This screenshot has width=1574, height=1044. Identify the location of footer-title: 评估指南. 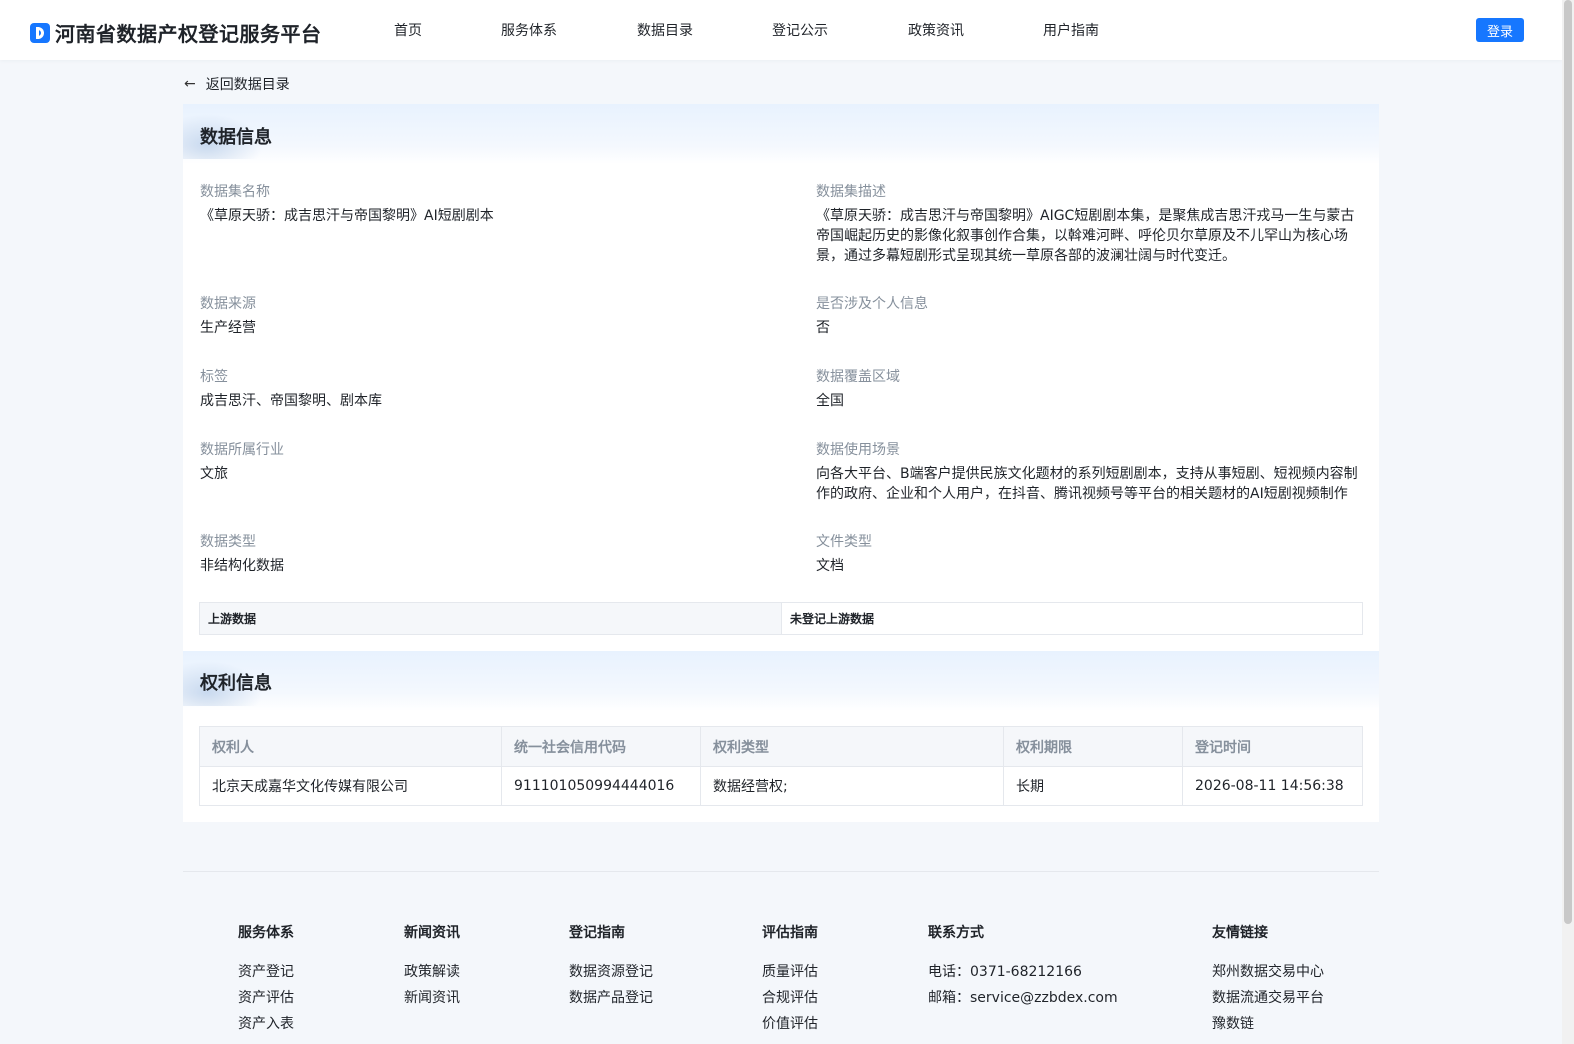
(790, 933).